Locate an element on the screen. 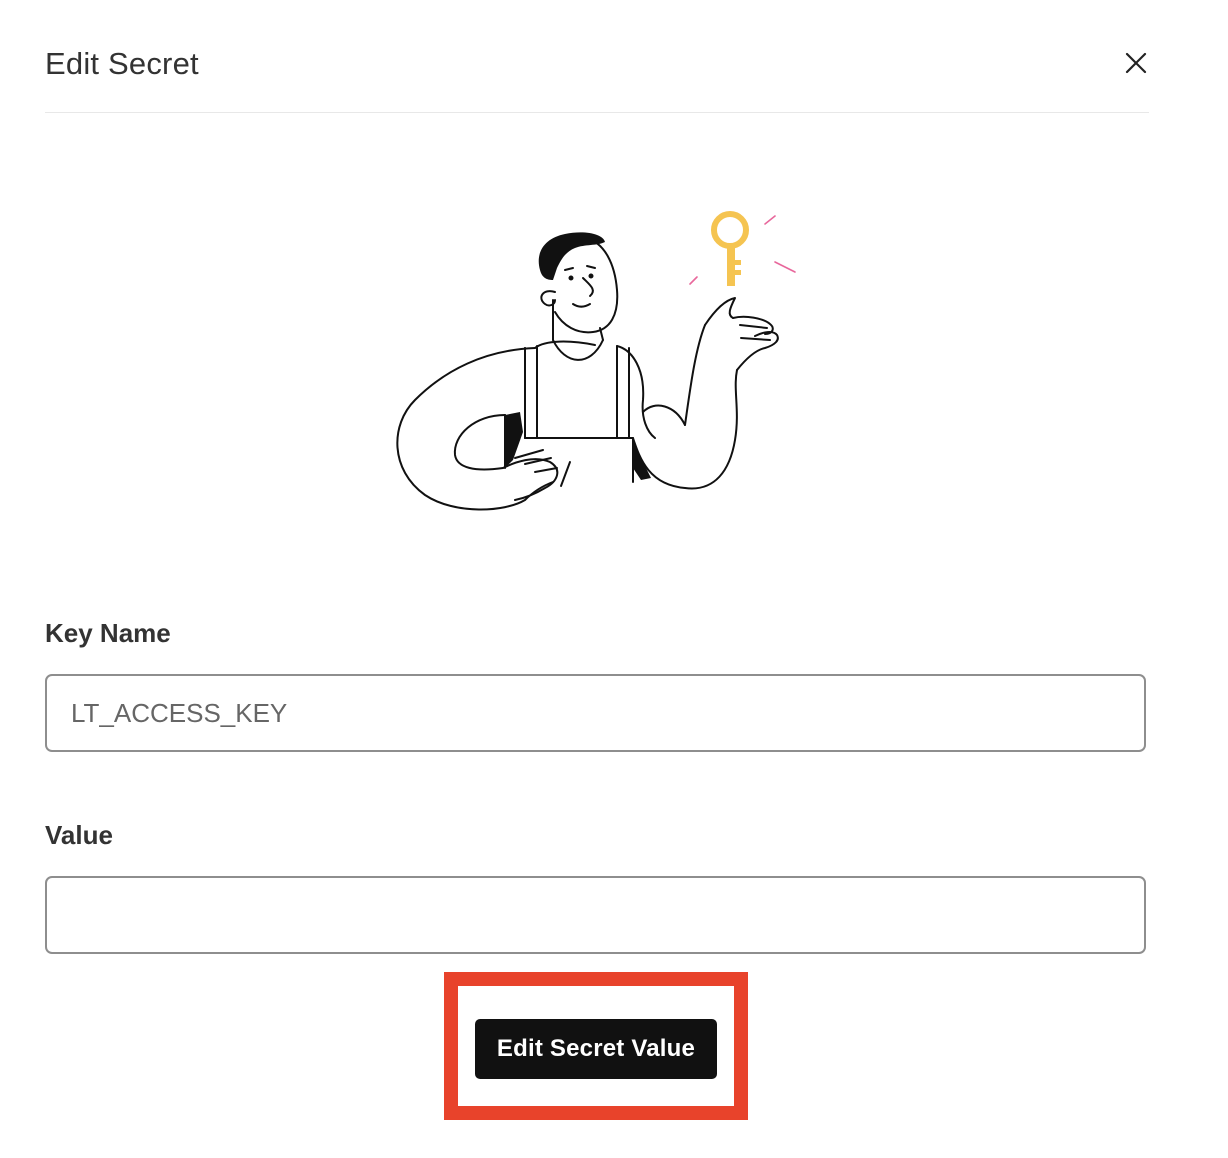 The height and width of the screenshot is (1158, 1228). hair is located at coordinates (571, 256).